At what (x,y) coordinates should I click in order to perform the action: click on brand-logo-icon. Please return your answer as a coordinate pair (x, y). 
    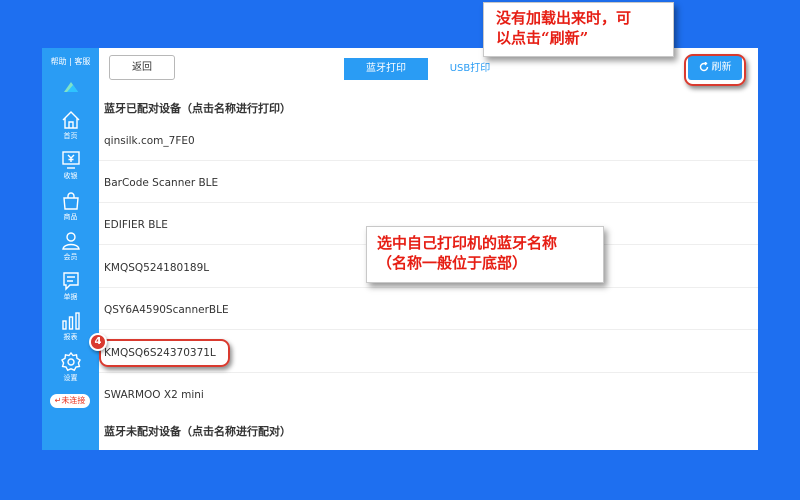
    Looking at the image, I should click on (71, 87).